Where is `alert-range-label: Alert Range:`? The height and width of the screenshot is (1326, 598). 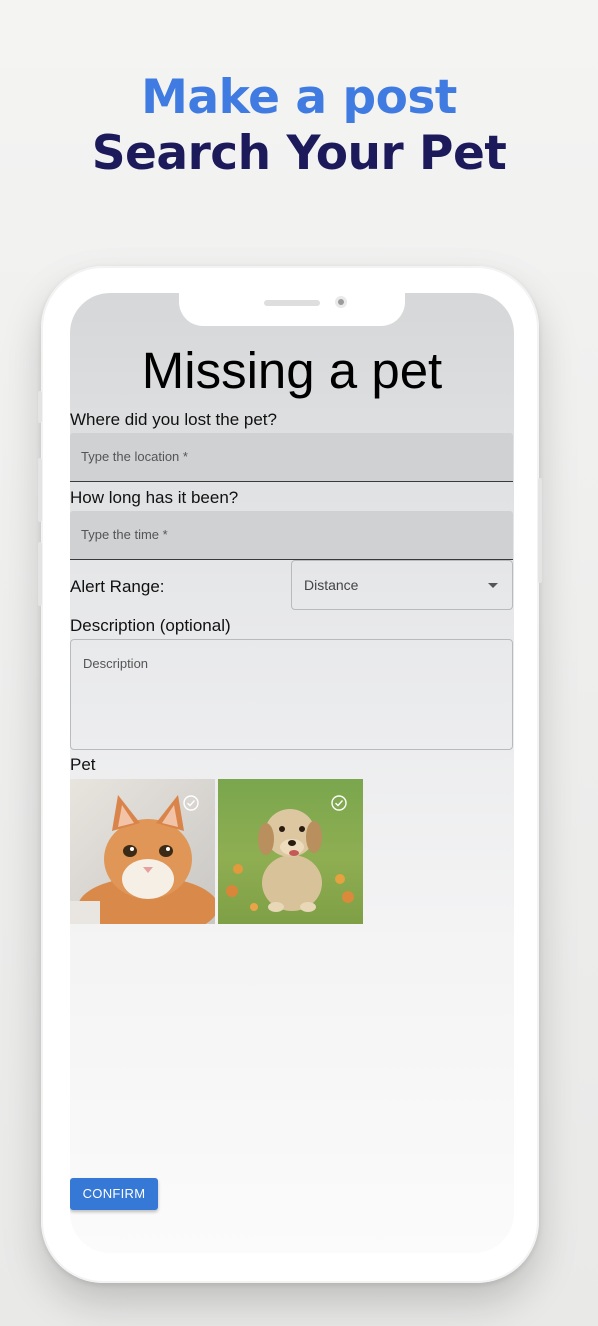
alert-range-label: Alert Range: is located at coordinates (117, 586).